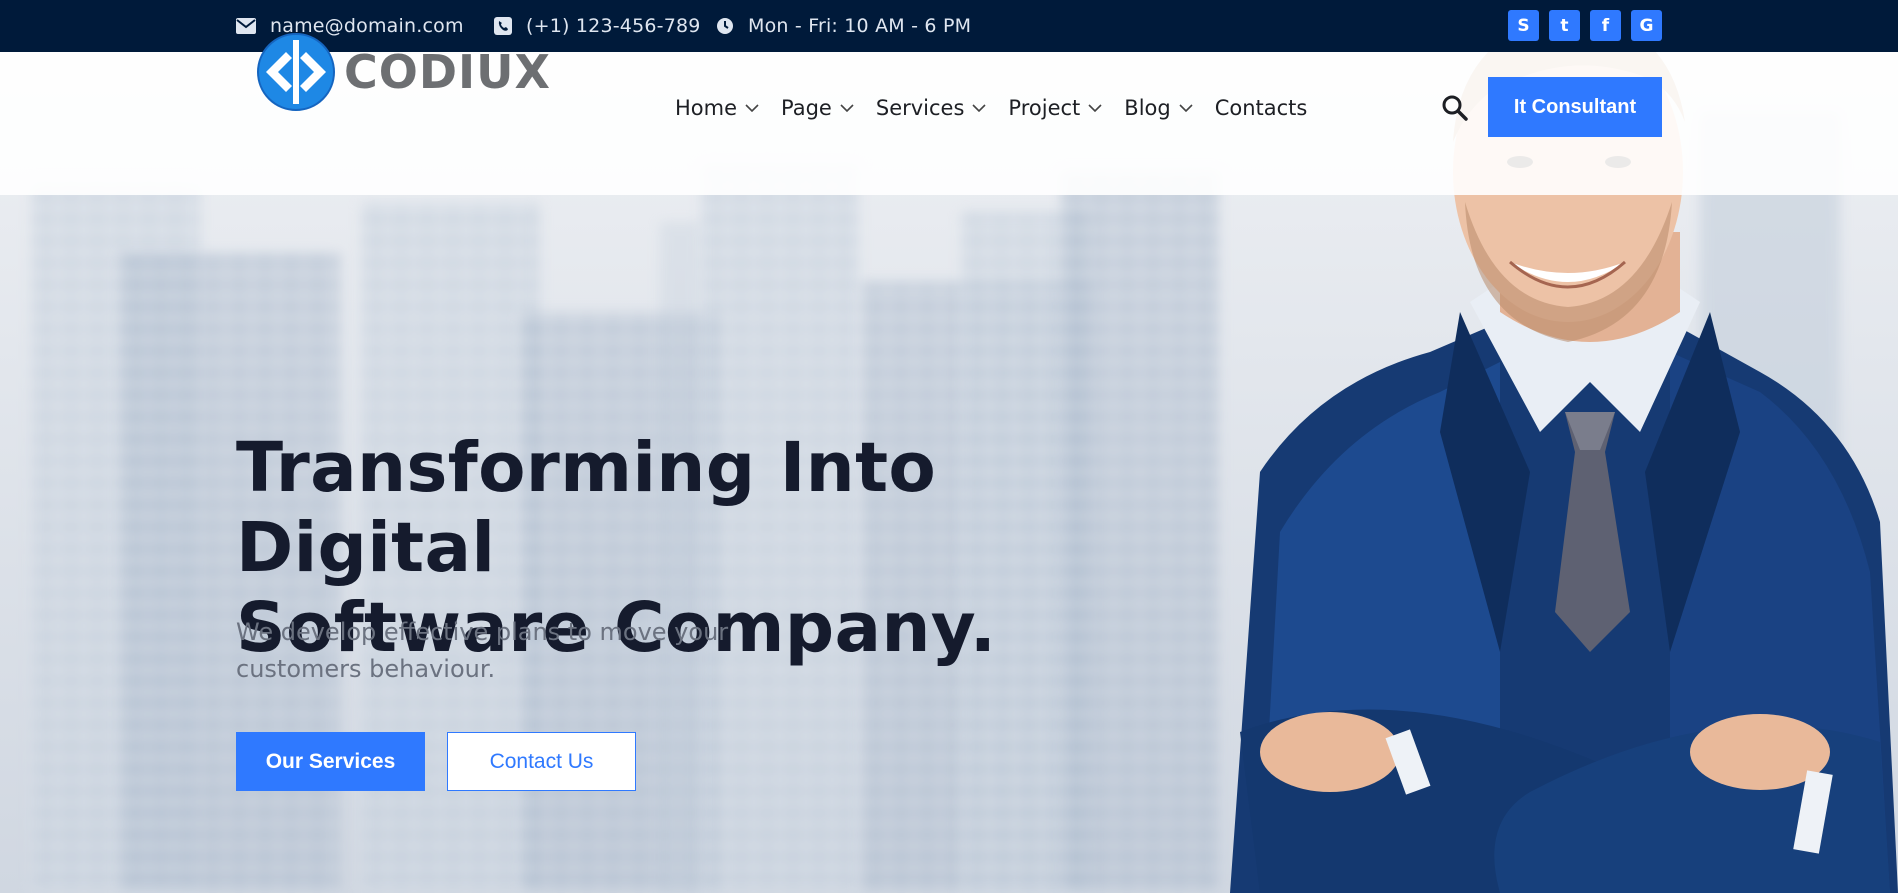 The width and height of the screenshot is (1898, 893). What do you see at coordinates (482, 632) in the screenshot?
I see `hero-subtitle-line: We develop effective plans to move your` at bounding box center [482, 632].